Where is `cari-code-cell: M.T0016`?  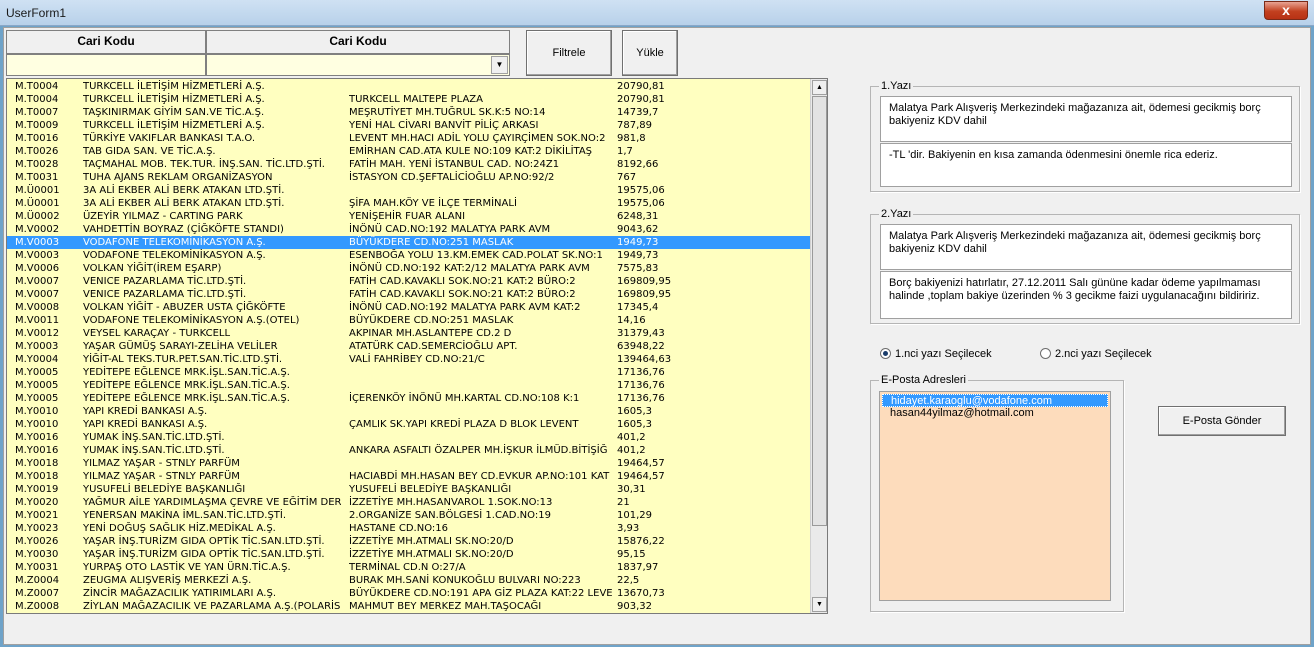 cari-code-cell: M.T0016 is located at coordinates (37, 138).